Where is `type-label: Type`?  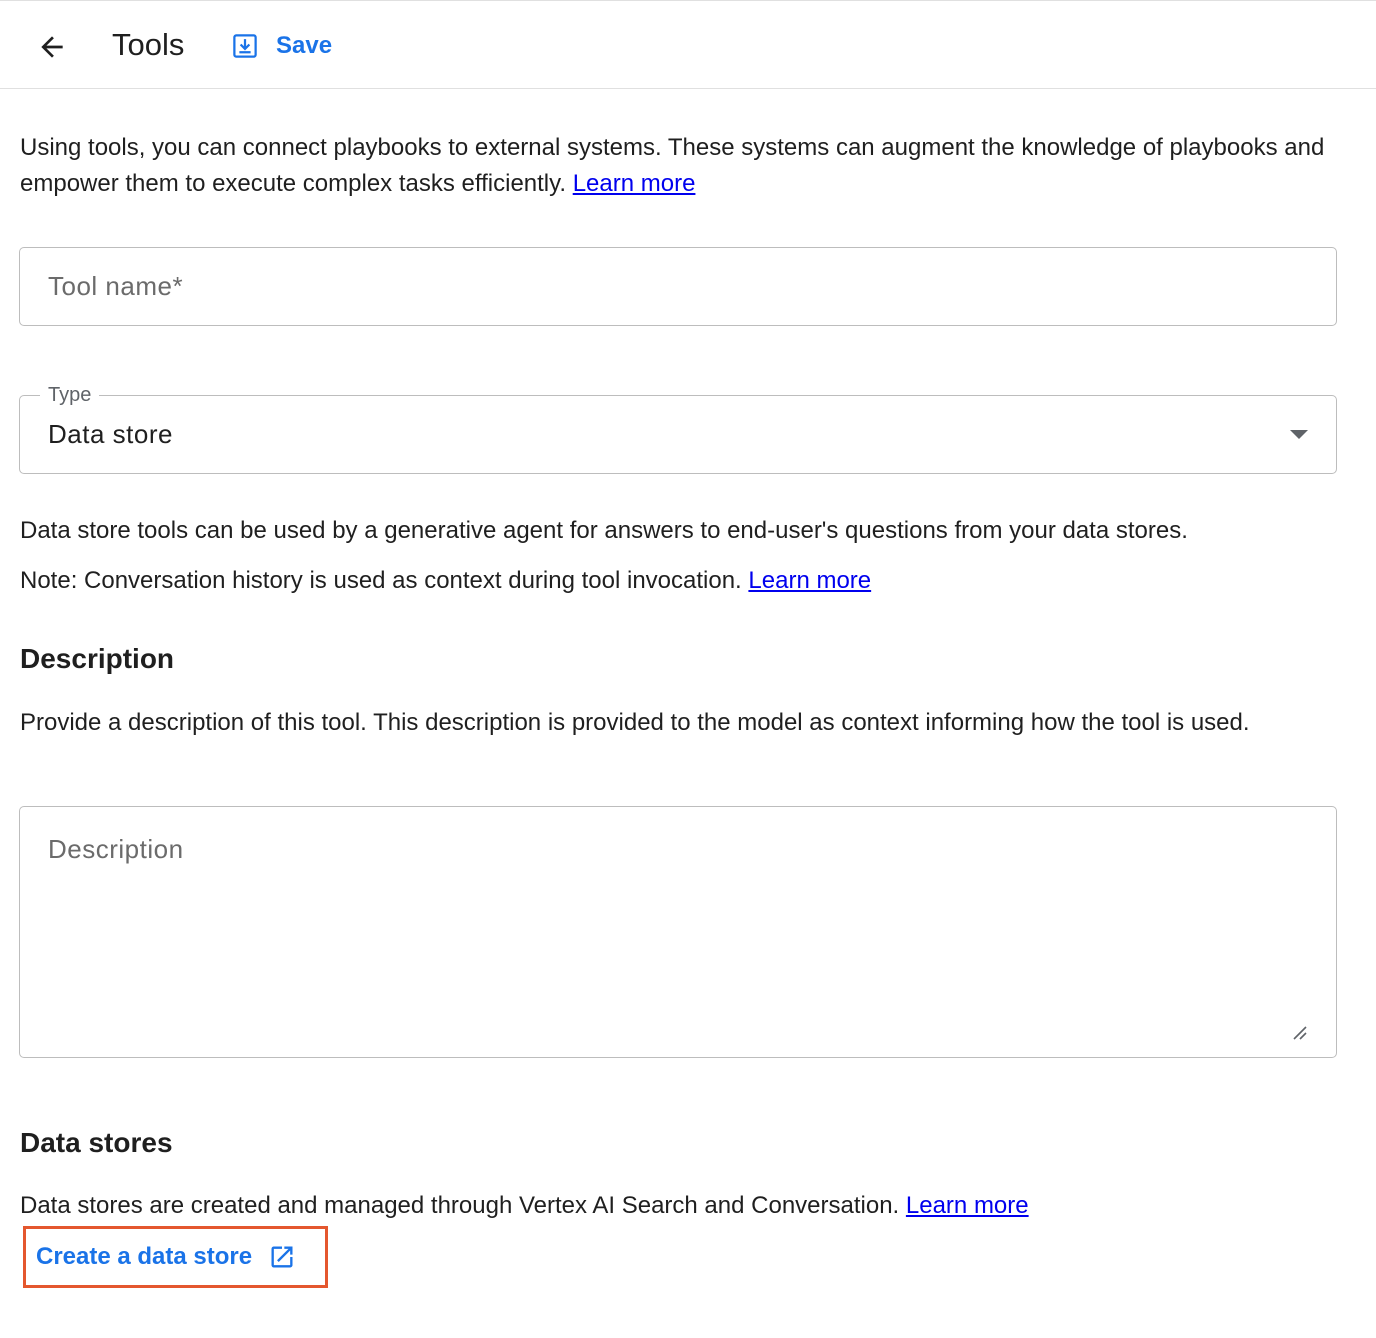 type-label: Type is located at coordinates (70, 395).